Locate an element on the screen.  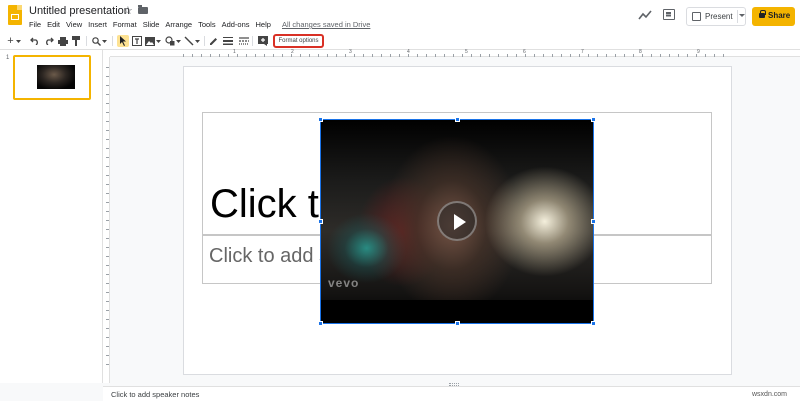
add-comment-icon is located at coordinates (262, 41).